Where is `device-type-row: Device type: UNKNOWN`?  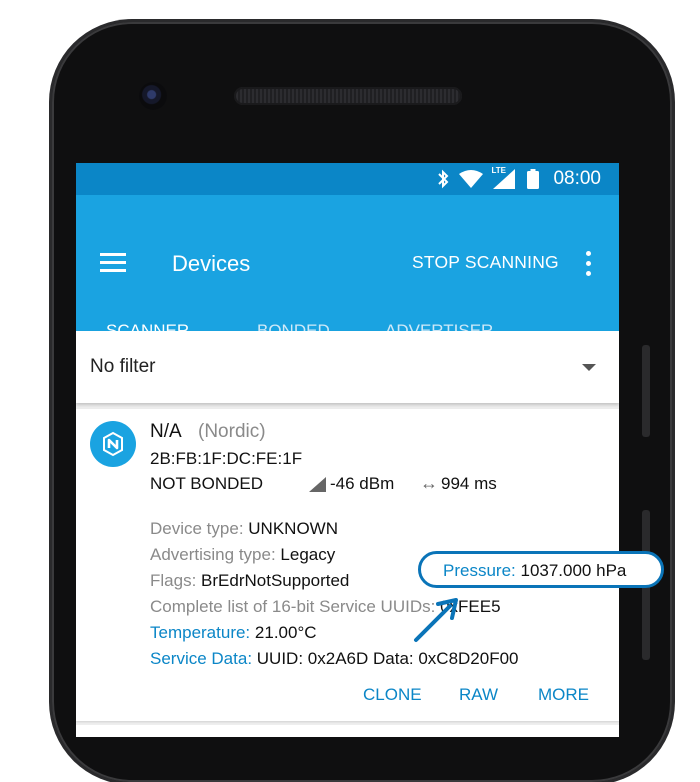
device-type-row: Device type: UNKNOWN is located at coordinates (244, 529).